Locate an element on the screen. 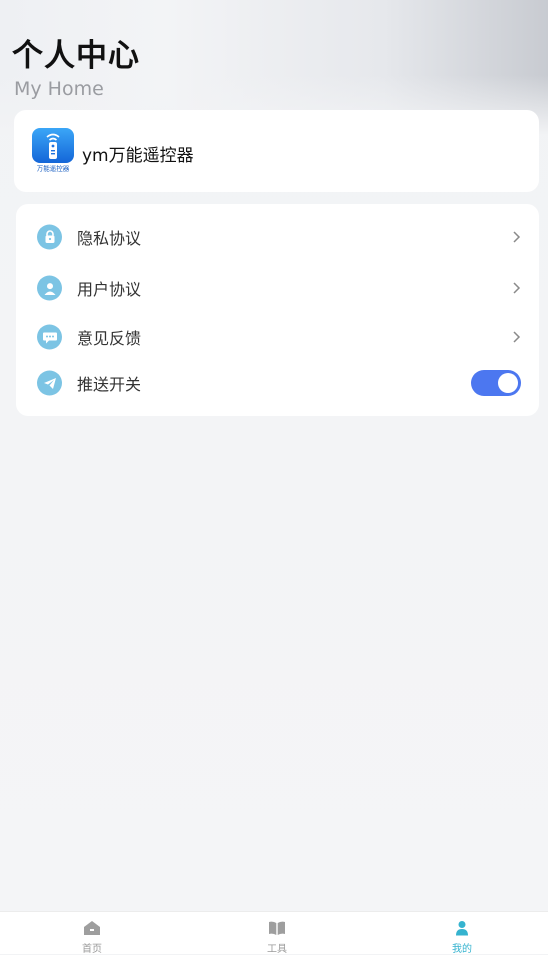 The image size is (548, 955). menu-item-push-notifications: 推送开关 is located at coordinates (277, 383).